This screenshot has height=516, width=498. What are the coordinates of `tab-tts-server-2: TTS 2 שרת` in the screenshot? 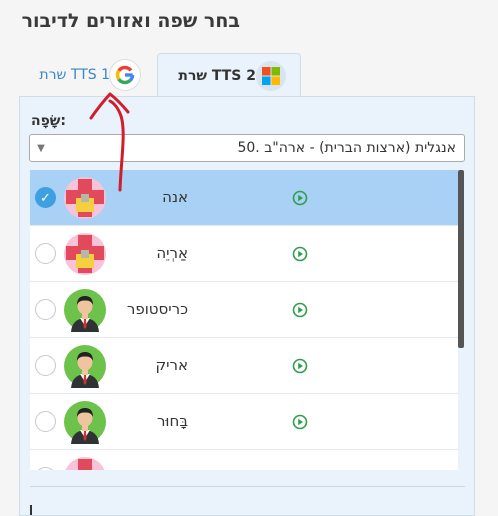 It's located at (229, 75).